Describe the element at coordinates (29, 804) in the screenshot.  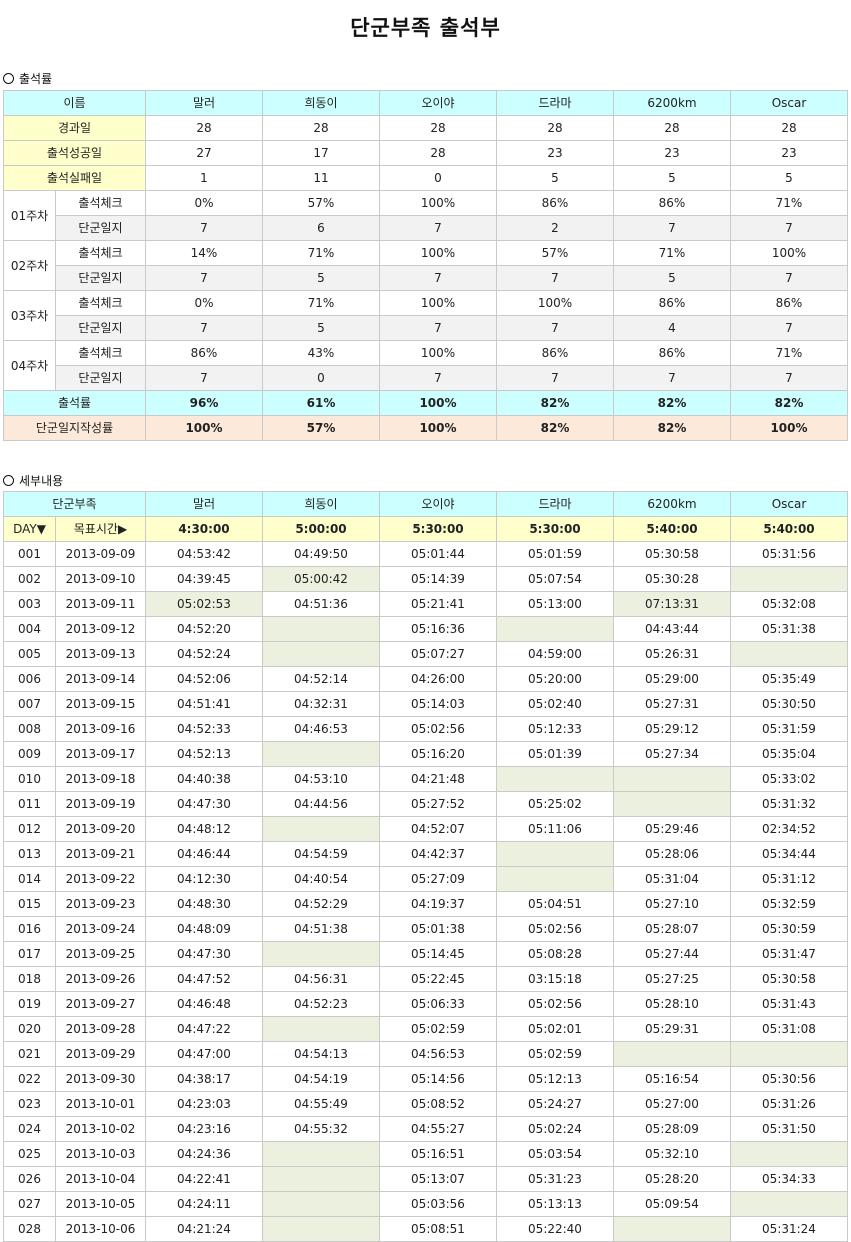
I see `day-number: 011` at that location.